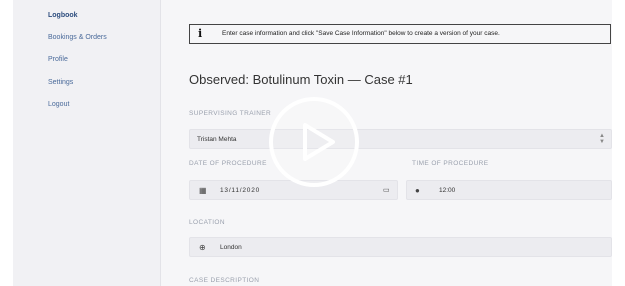  What do you see at coordinates (58, 59) in the screenshot?
I see `sidebar-item-profile: Profile` at bounding box center [58, 59].